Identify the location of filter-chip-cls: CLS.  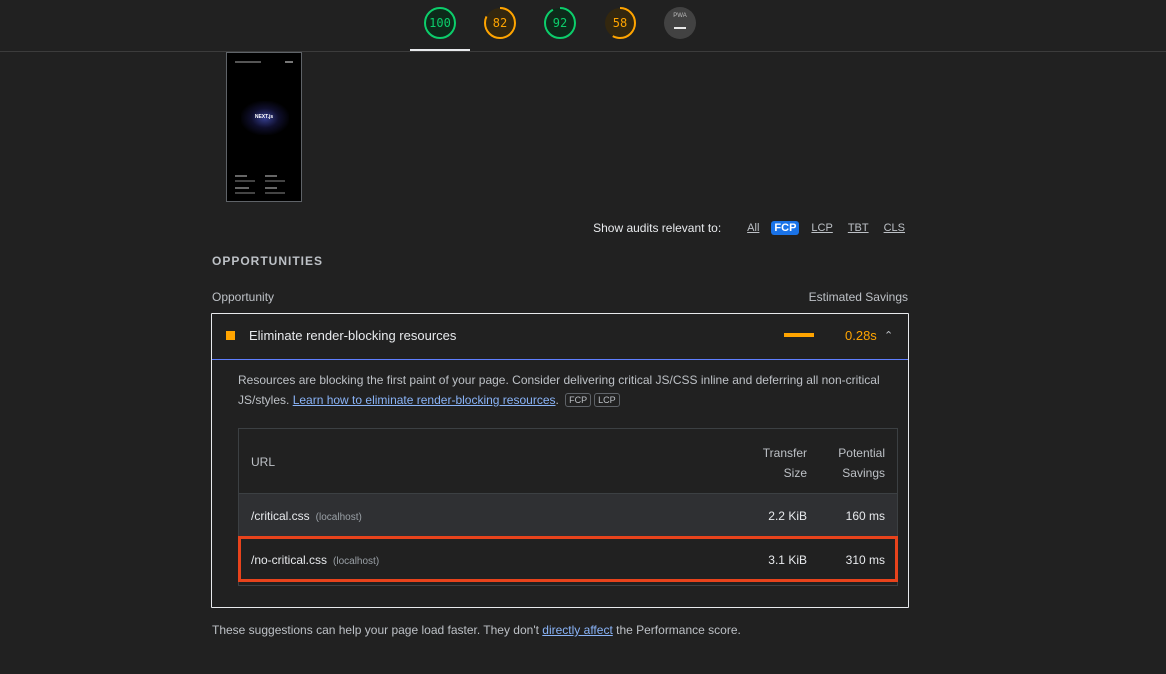
(894, 228).